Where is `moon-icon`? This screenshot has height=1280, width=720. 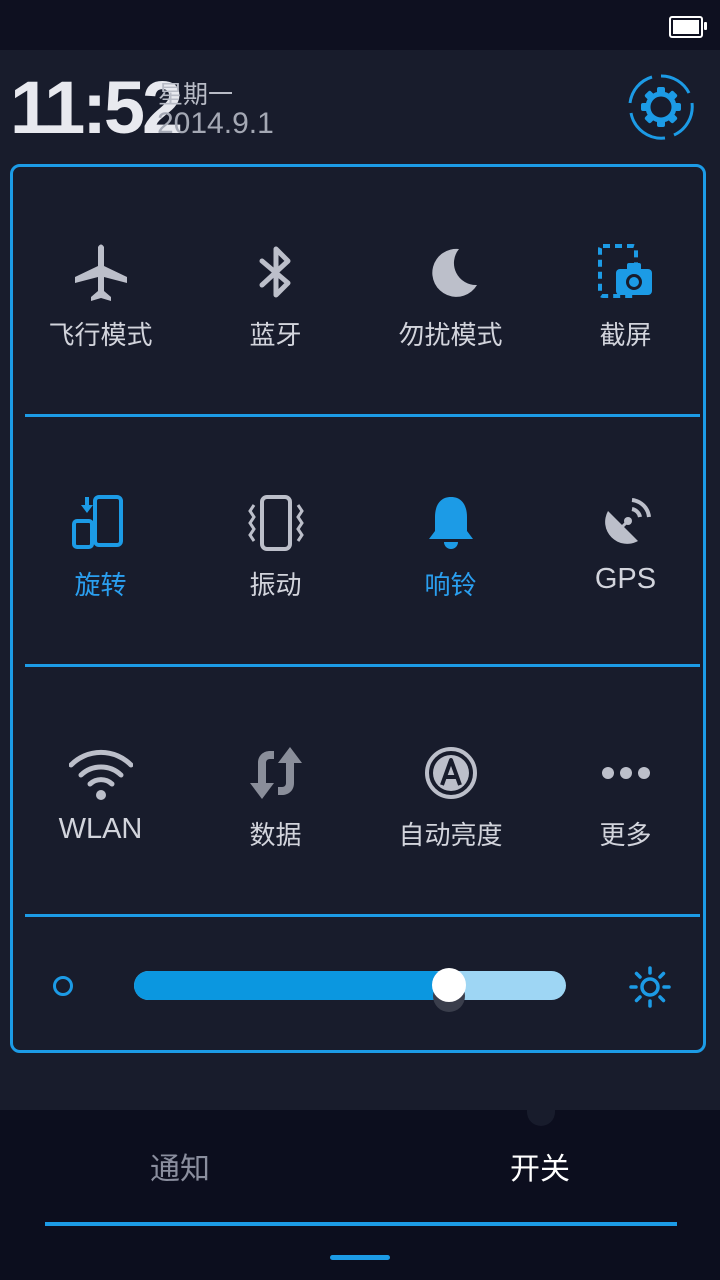 moon-icon is located at coordinates (454, 272).